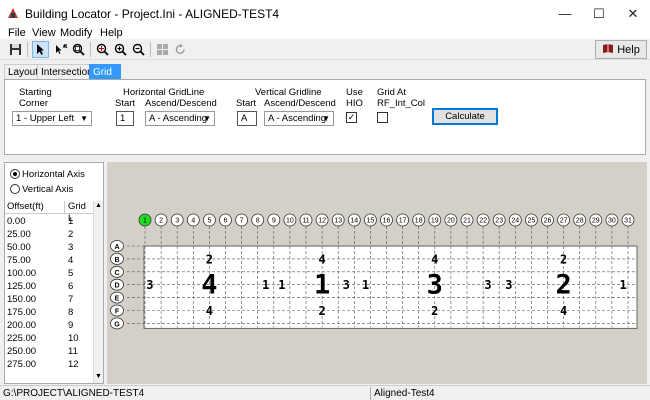 The image size is (650, 400). I want to click on row-label: B, so click(116, 260).